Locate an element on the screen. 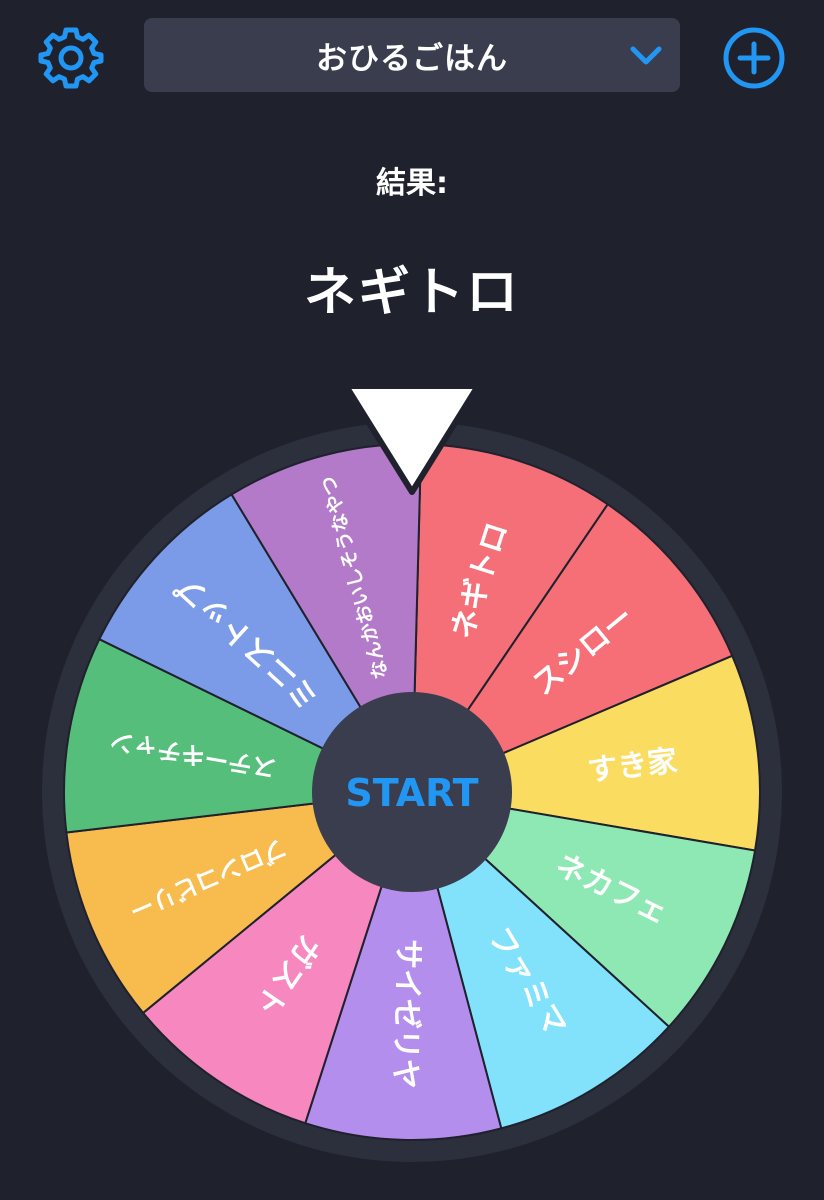 The width and height of the screenshot is (824, 1200). start-button-label: START is located at coordinates (411, 793).